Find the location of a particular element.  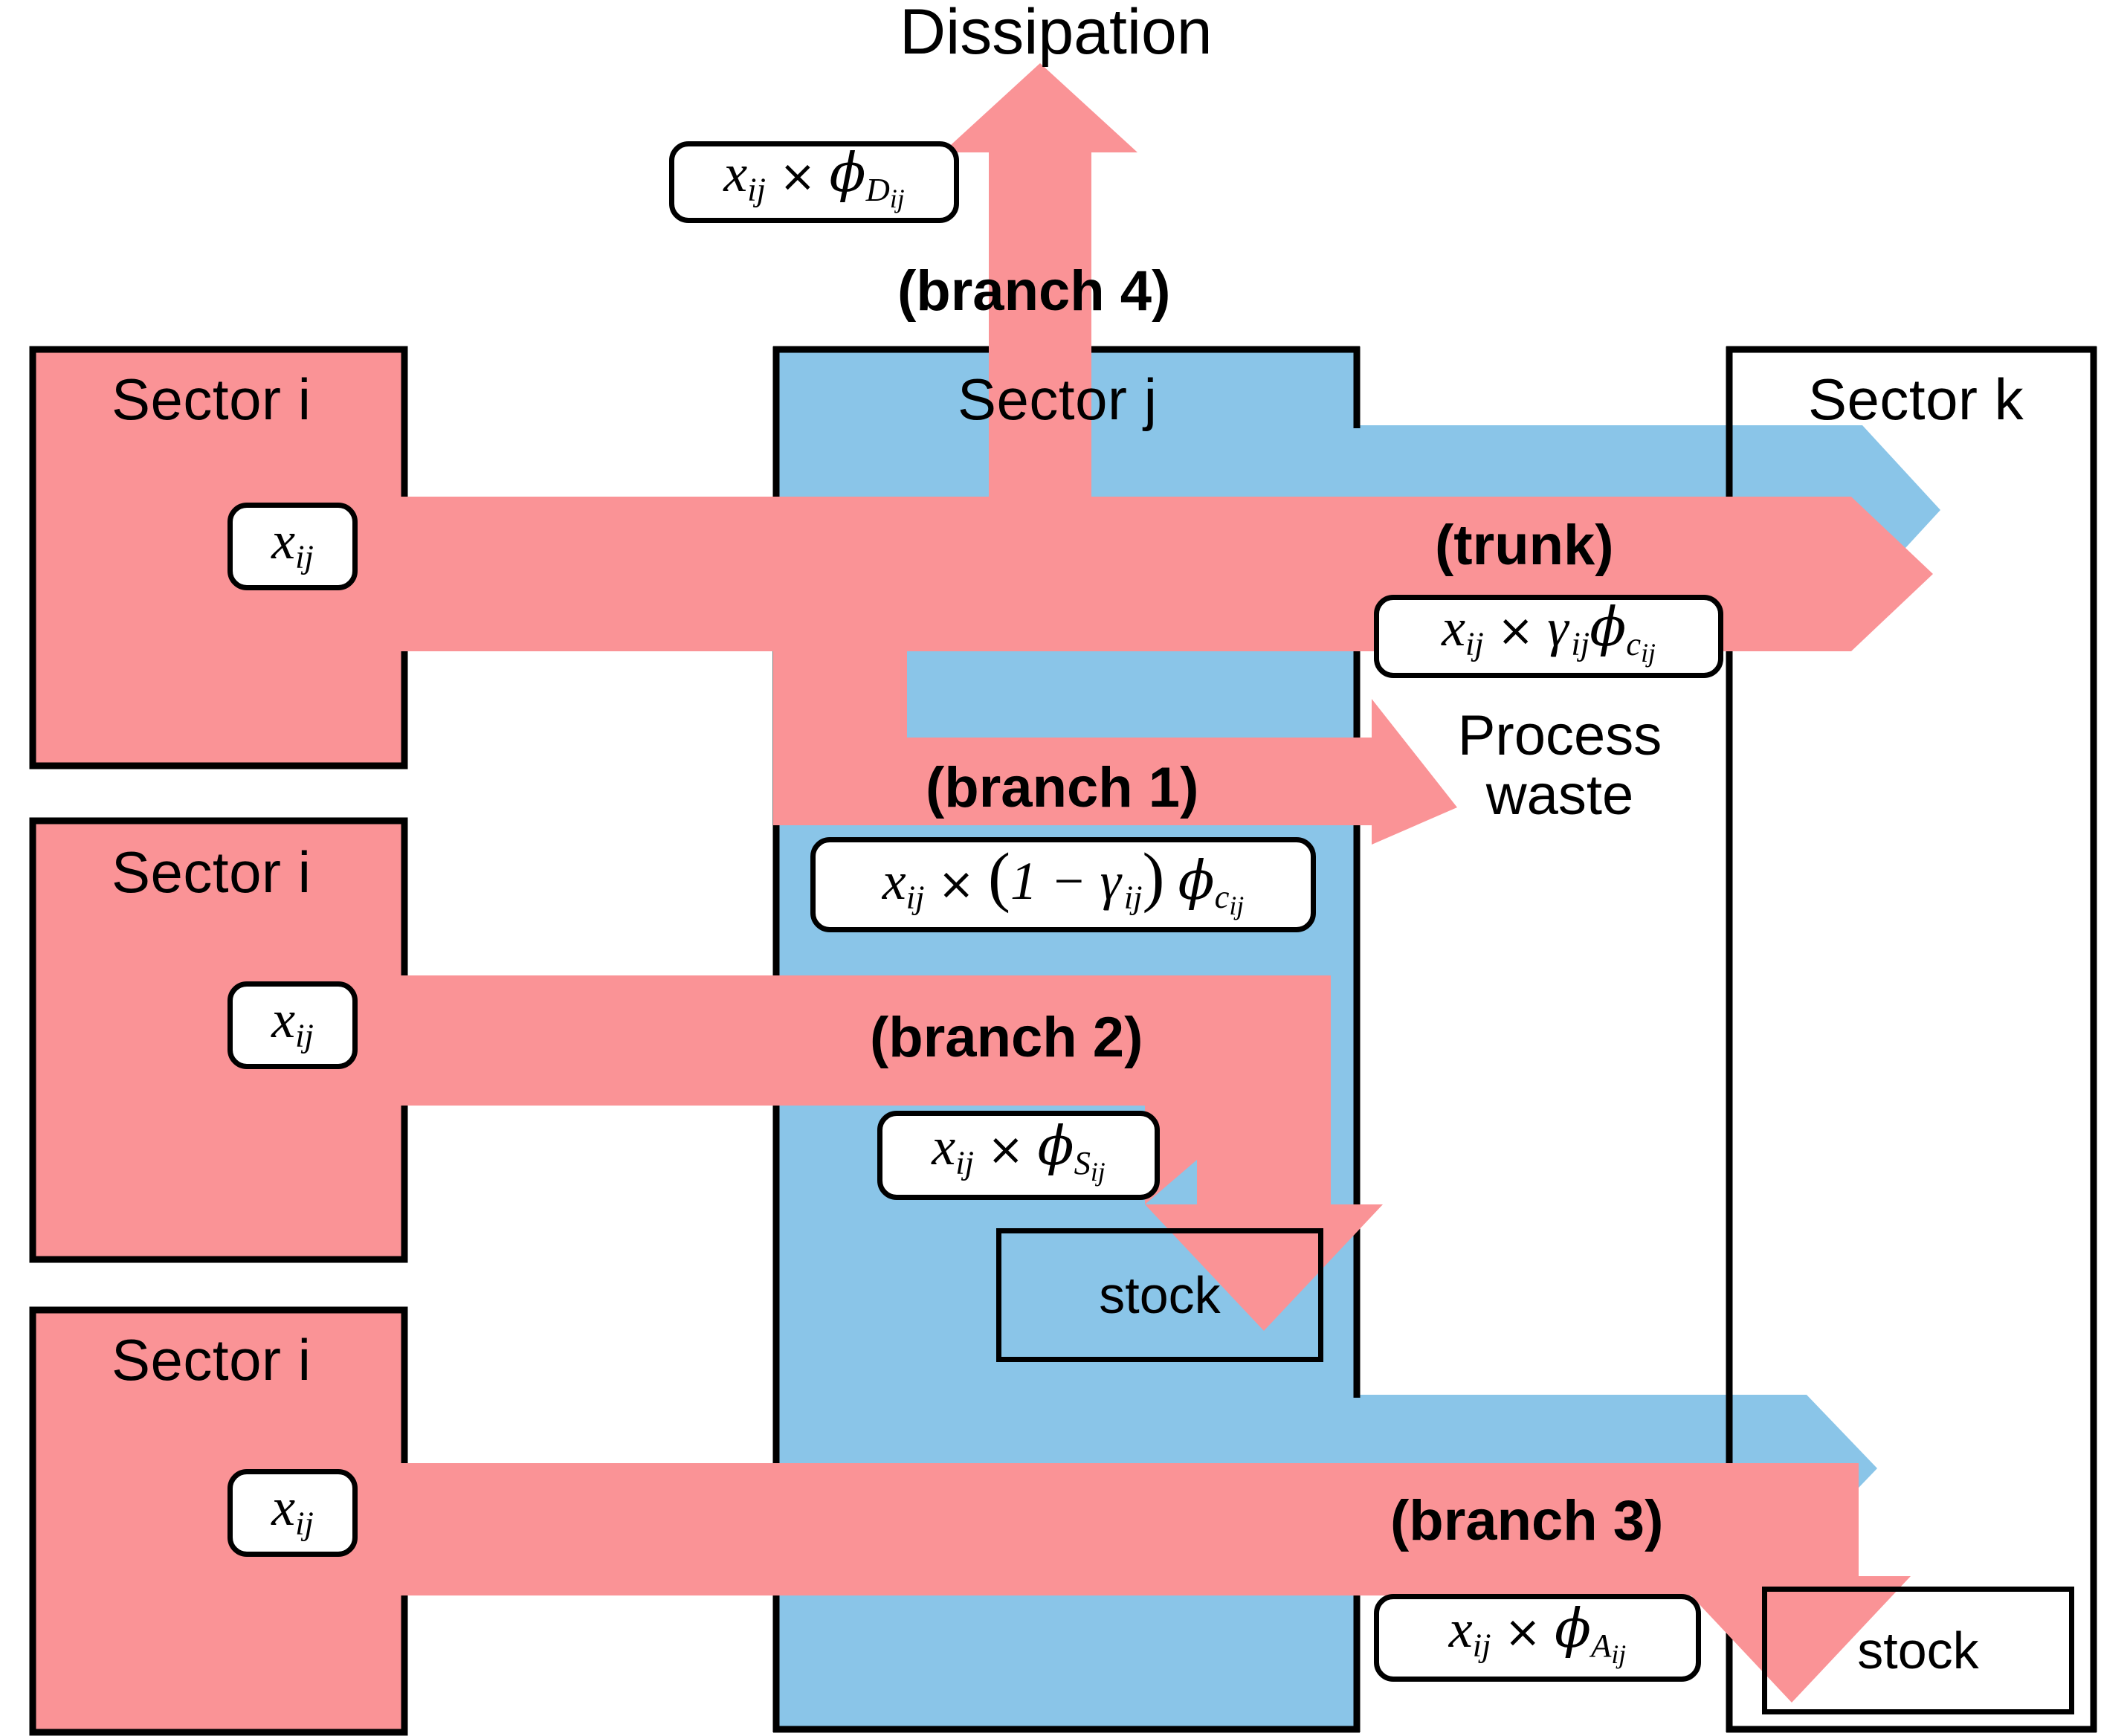

formula-box-branch2: xij × ϕSij is located at coordinates (1018, 1155).